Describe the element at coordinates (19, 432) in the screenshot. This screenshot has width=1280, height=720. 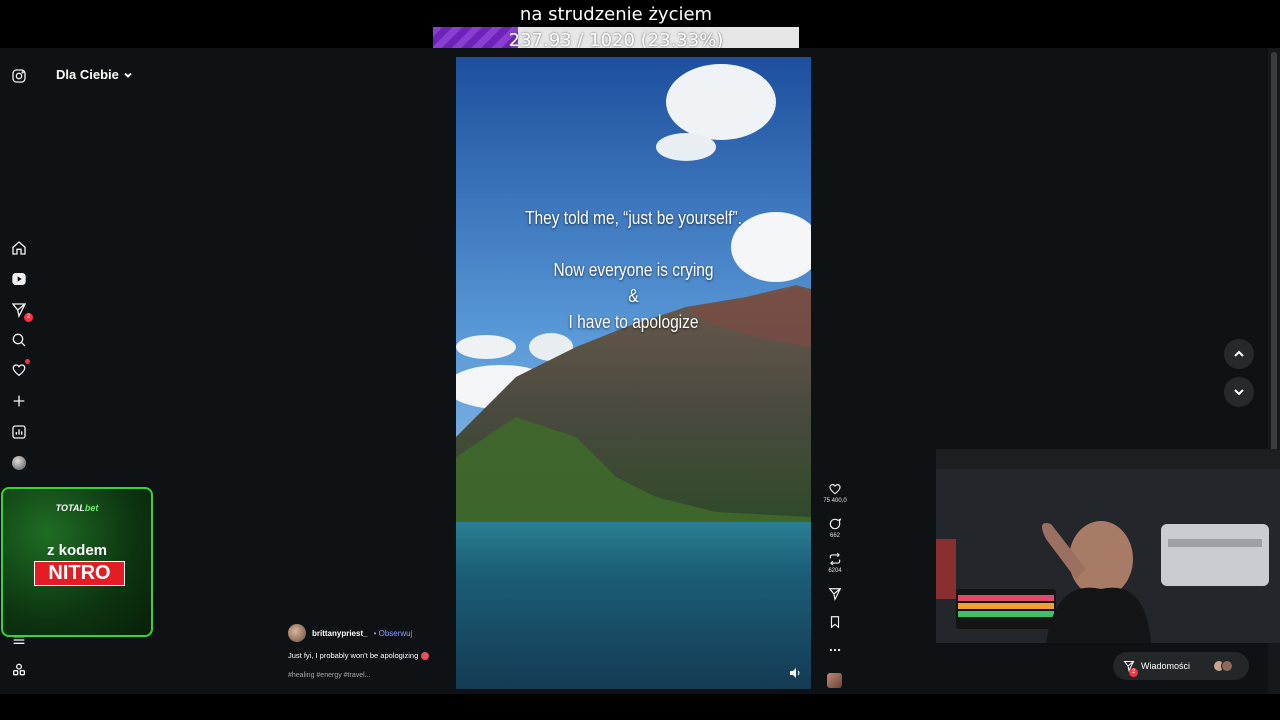
I see `insights-icon` at that location.